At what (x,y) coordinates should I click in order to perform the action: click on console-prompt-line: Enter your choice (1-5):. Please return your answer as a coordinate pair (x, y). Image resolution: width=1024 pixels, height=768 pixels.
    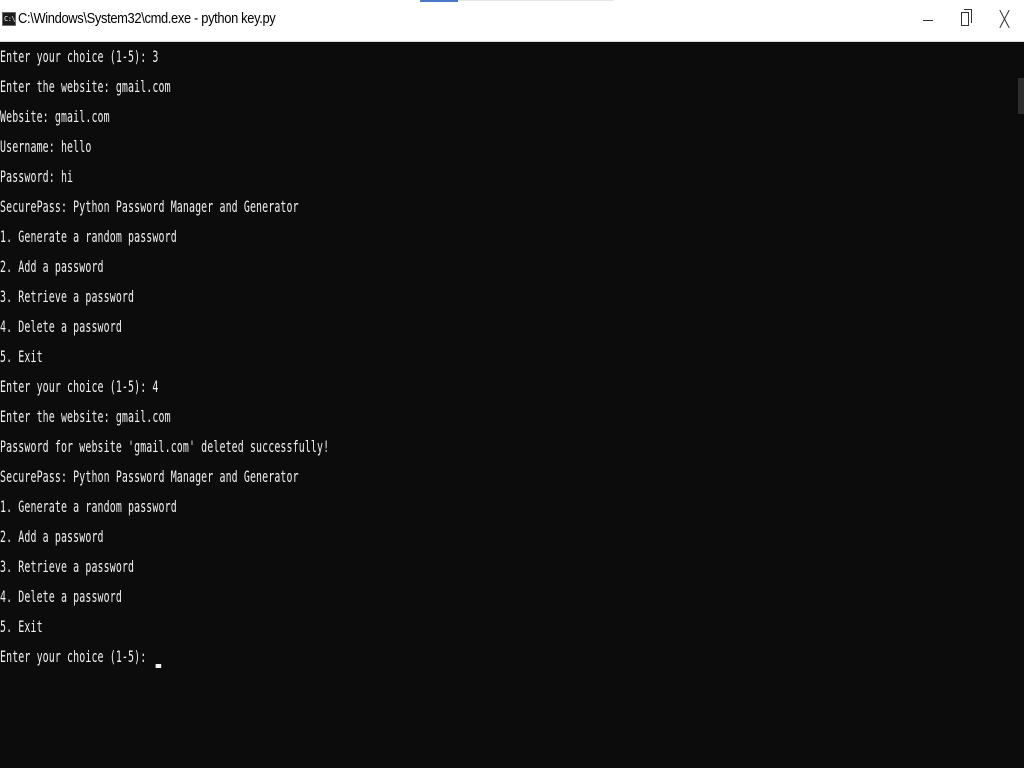
    Looking at the image, I should click on (81, 657).